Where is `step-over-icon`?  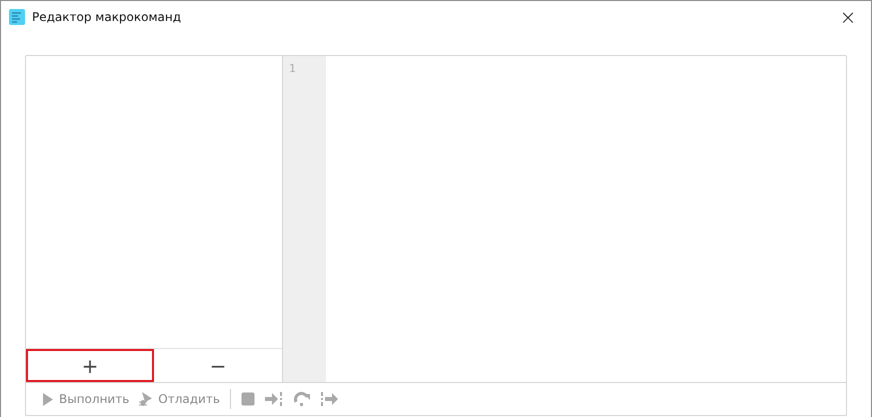
step-over-icon is located at coordinates (301, 399).